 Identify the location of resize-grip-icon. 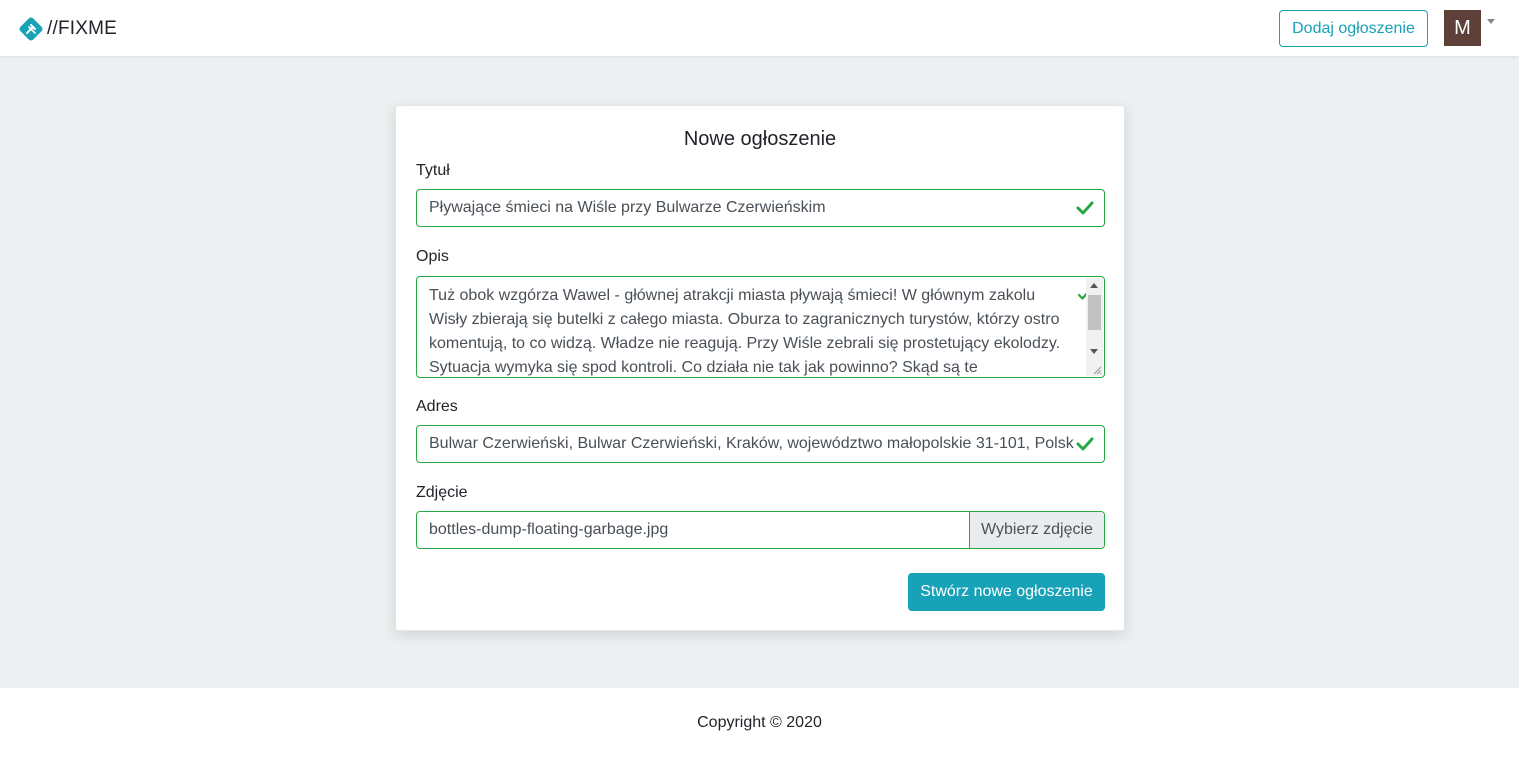
(1097, 370).